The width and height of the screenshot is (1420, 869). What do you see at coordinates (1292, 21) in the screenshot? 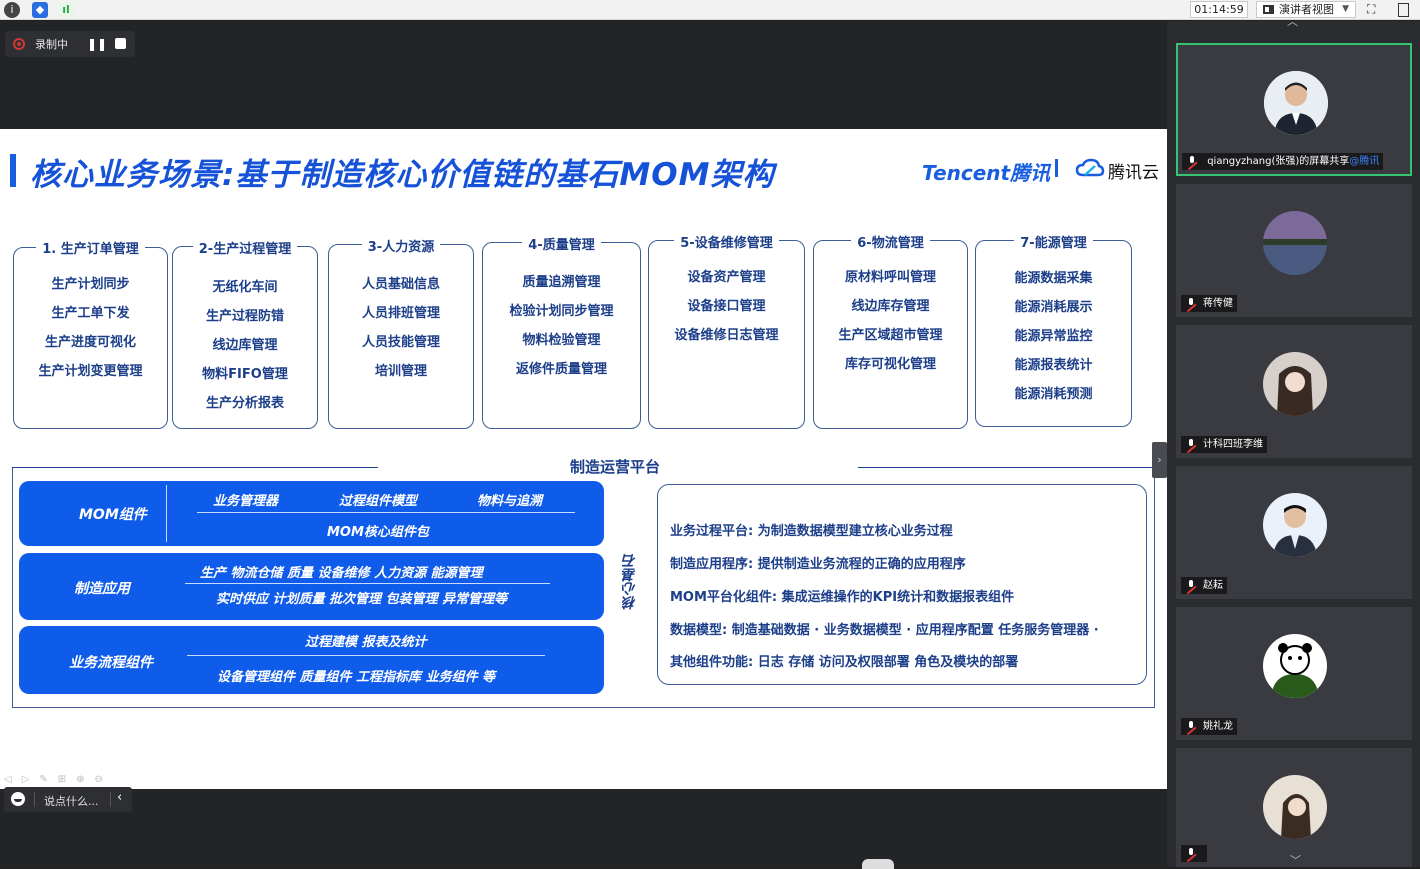
I see `chevron-up-icon: ︿` at bounding box center [1292, 21].